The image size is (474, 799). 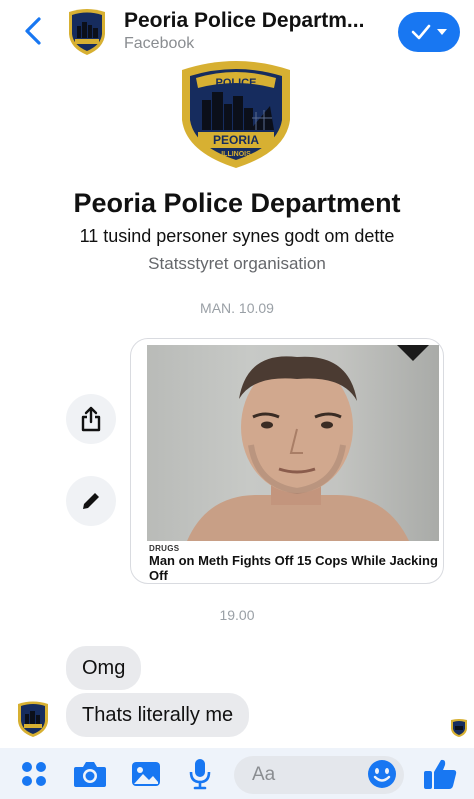 What do you see at coordinates (442, 32) in the screenshot?
I see `caret-down-icon` at bounding box center [442, 32].